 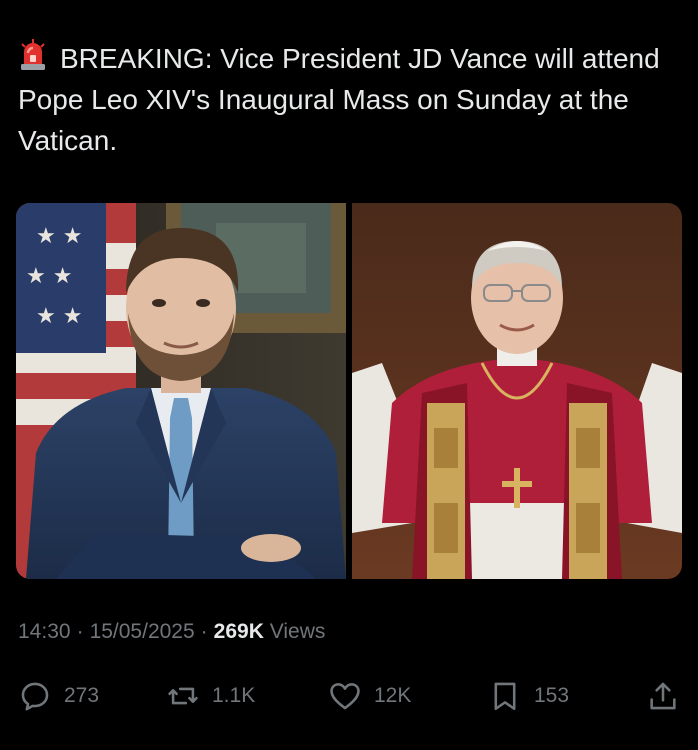 I want to click on reply-button: 273, so click(x=58, y=696).